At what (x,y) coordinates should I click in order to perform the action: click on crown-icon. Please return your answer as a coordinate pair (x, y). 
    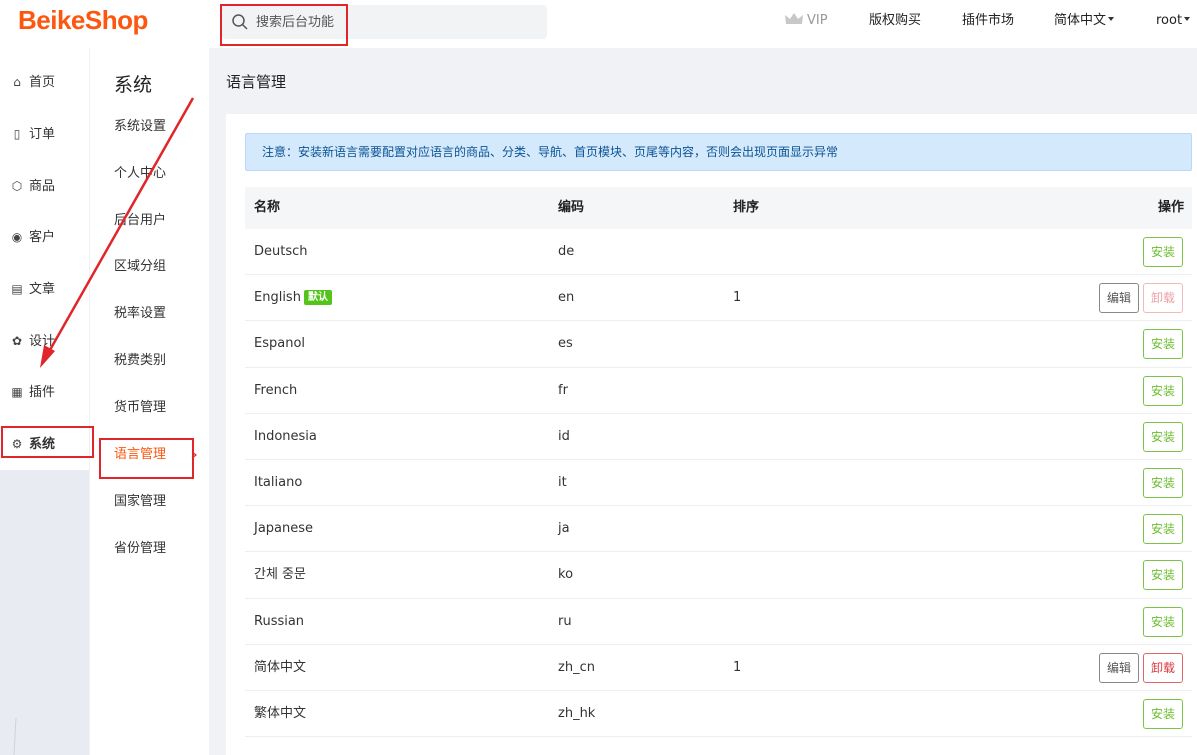
    Looking at the image, I should click on (794, 18).